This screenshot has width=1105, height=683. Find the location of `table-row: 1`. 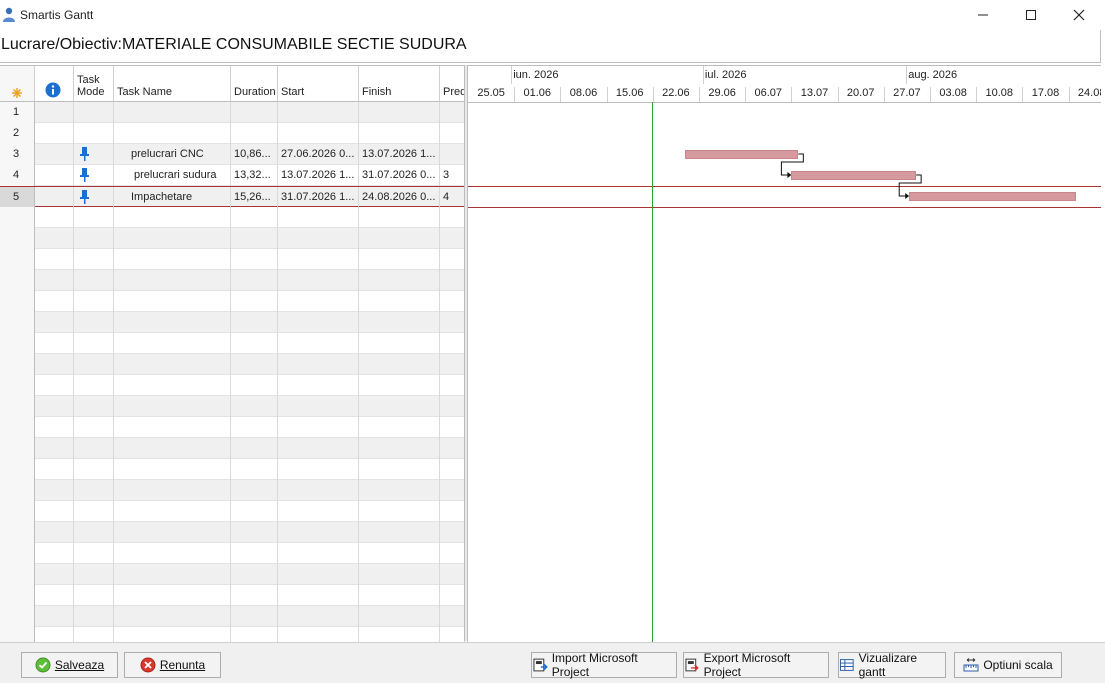

table-row: 1 is located at coordinates (232, 112).